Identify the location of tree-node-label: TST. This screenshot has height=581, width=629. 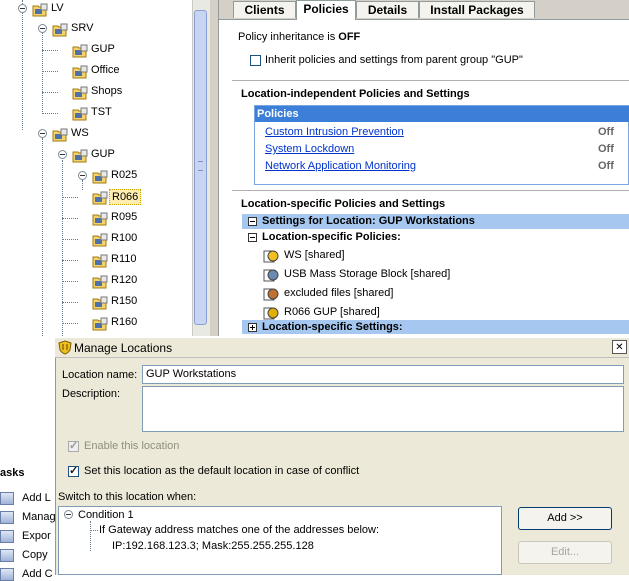
(101, 112).